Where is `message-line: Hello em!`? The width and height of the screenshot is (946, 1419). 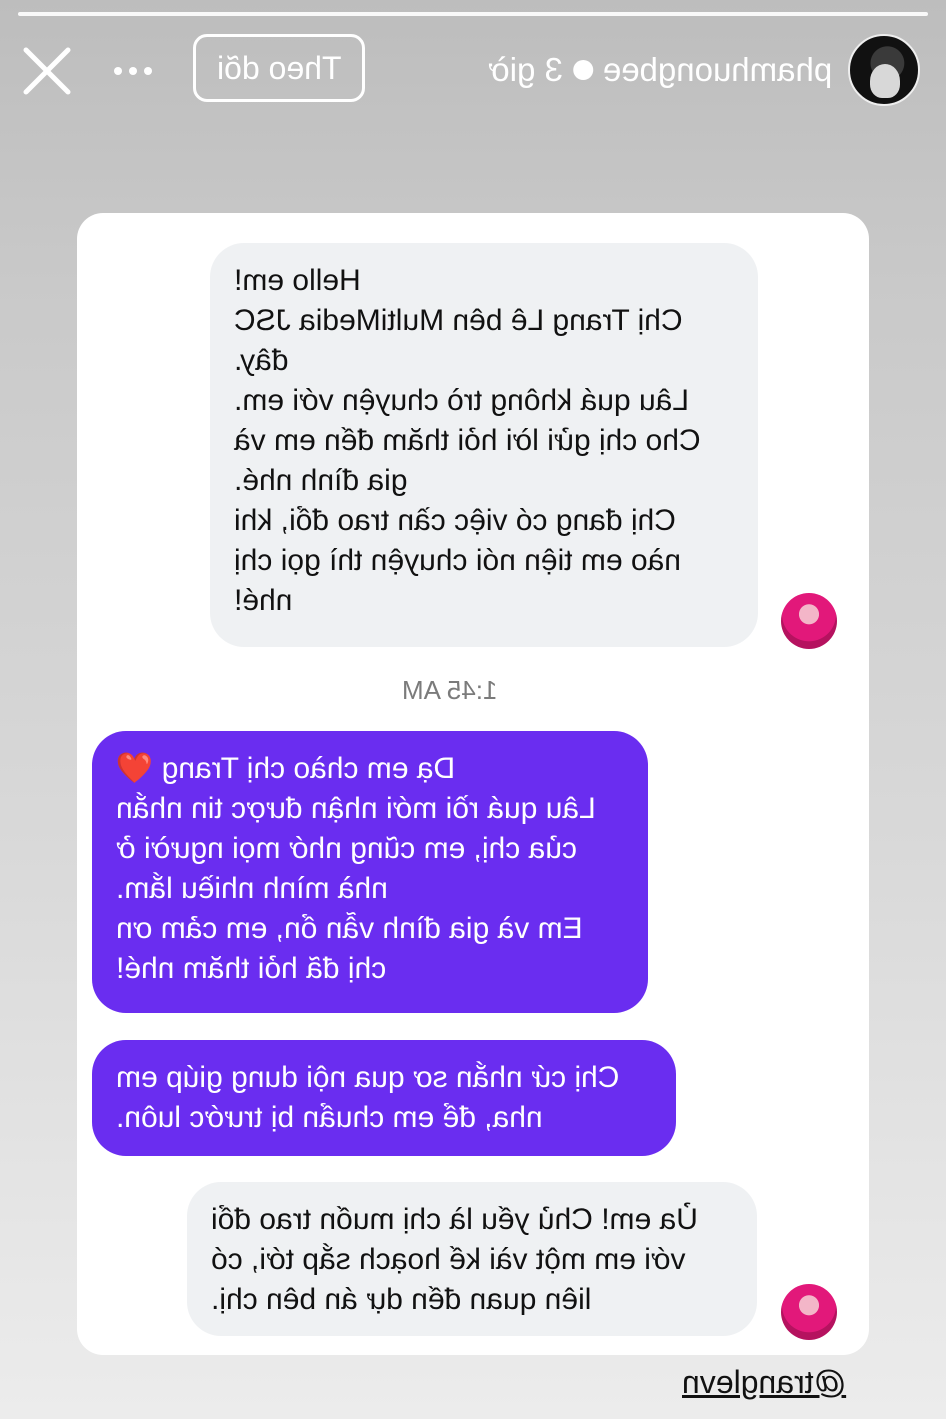 message-line: Hello em! is located at coordinates (297, 280).